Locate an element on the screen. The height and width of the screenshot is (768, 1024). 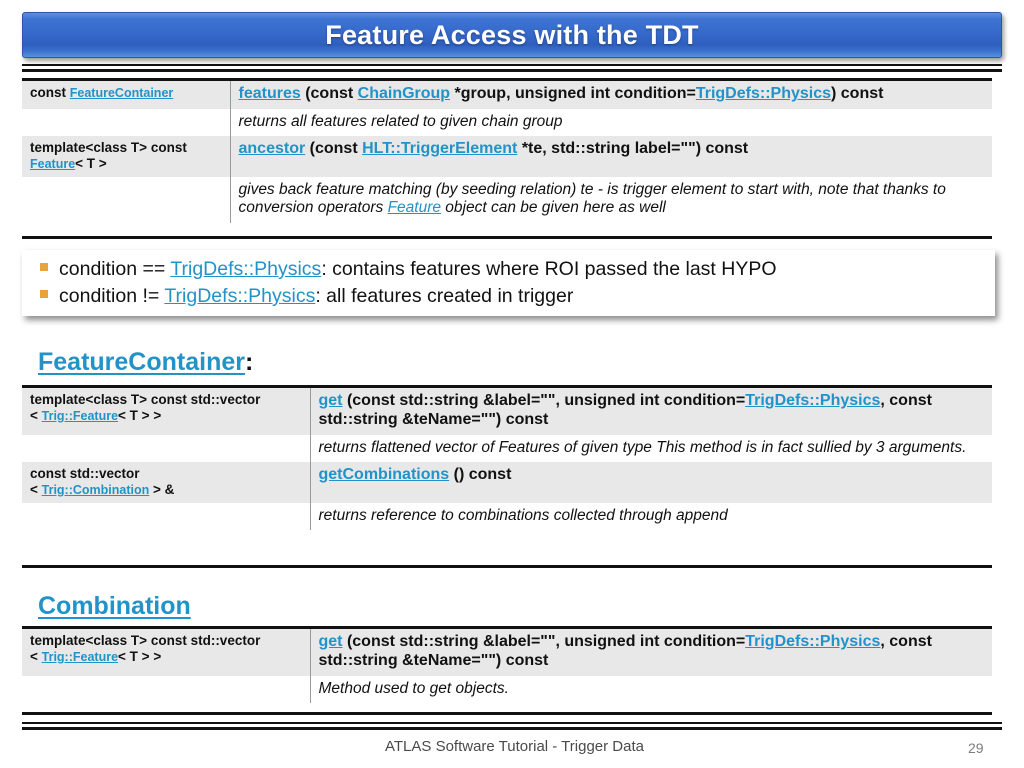
feature-container-table-bottom-rule is located at coordinates (507, 566).